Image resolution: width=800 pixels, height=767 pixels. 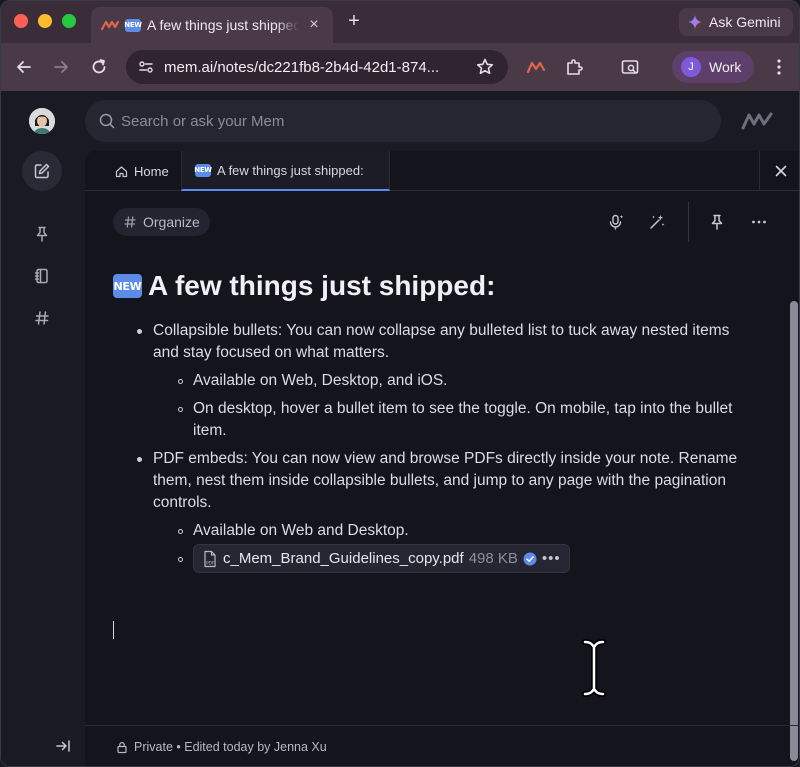 What do you see at coordinates (151, 171) in the screenshot?
I see `tab-home-label: Home` at bounding box center [151, 171].